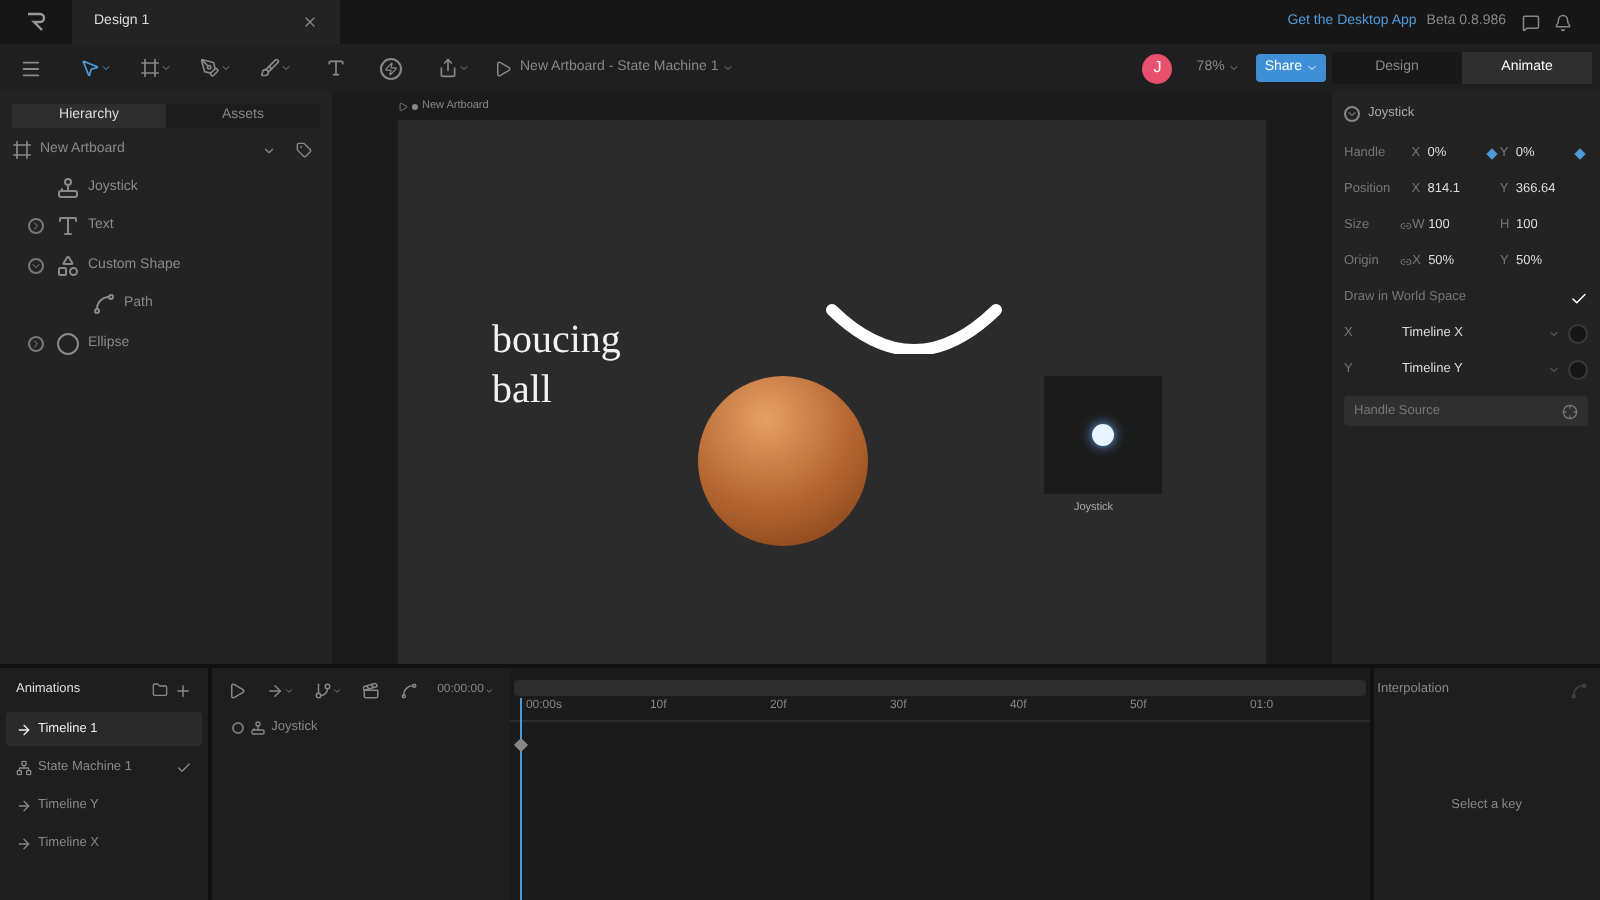 This screenshot has width=1600, height=900. Describe the element at coordinates (310, 22) in the screenshot. I see `close-icon` at that location.